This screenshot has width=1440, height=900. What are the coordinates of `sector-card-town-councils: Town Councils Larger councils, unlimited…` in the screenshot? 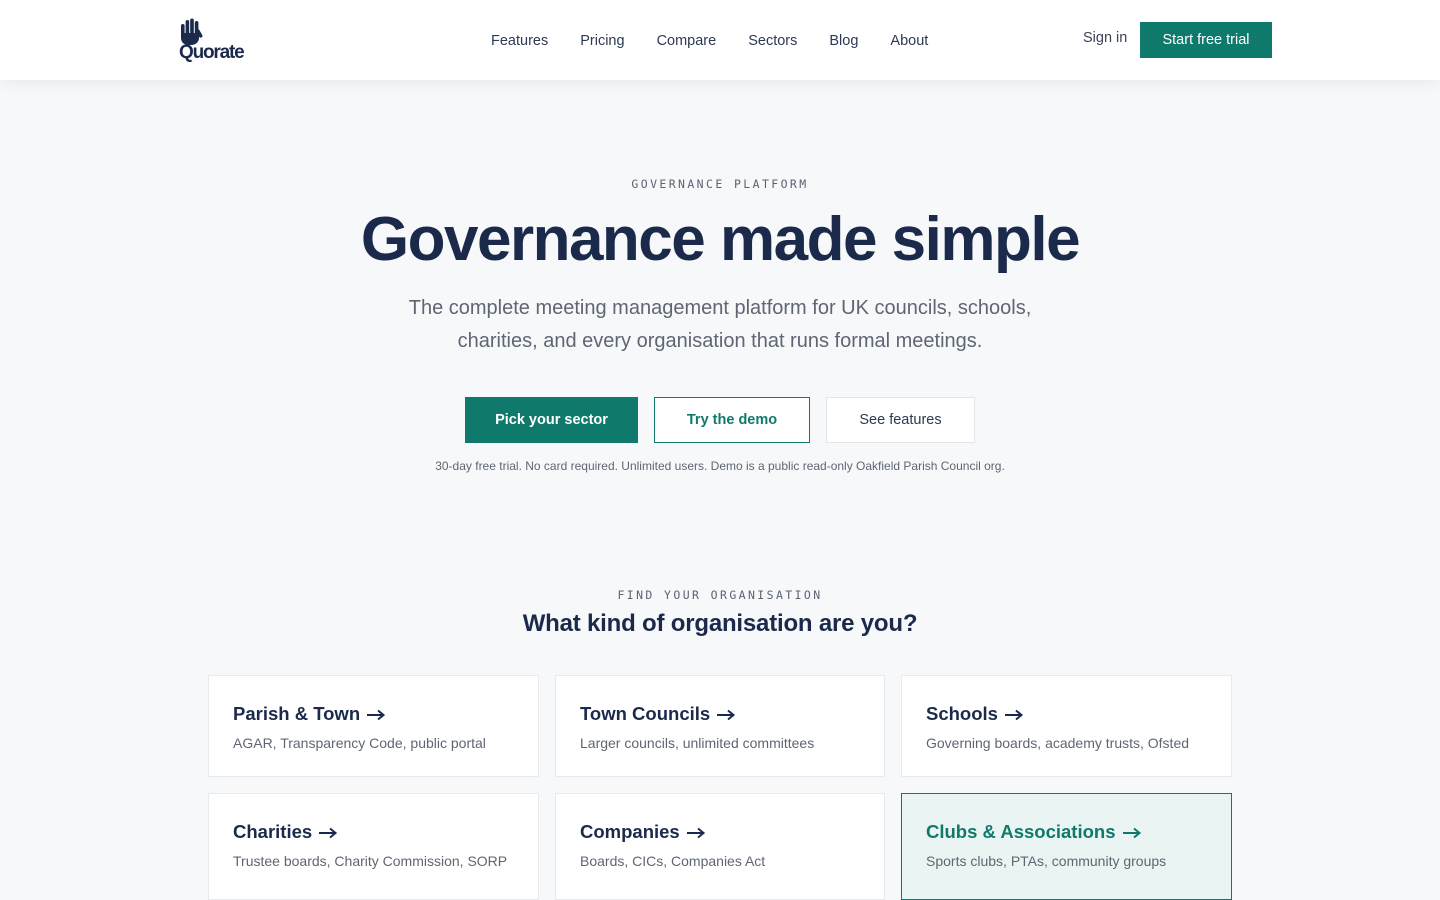 It's located at (720, 726).